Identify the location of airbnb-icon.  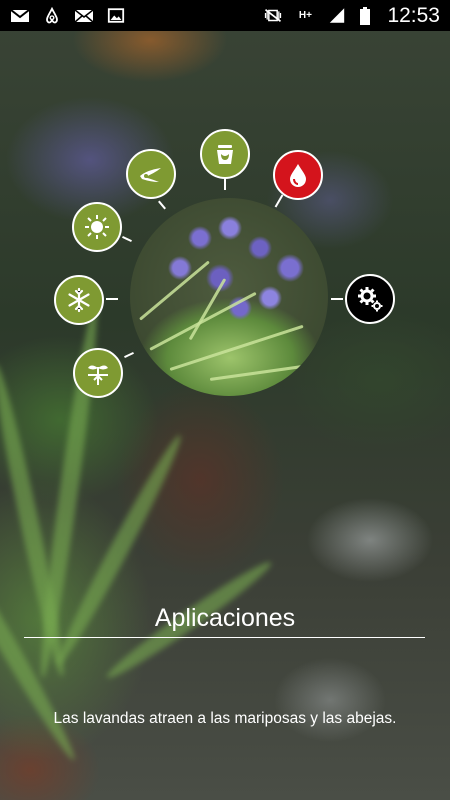
(52, 15).